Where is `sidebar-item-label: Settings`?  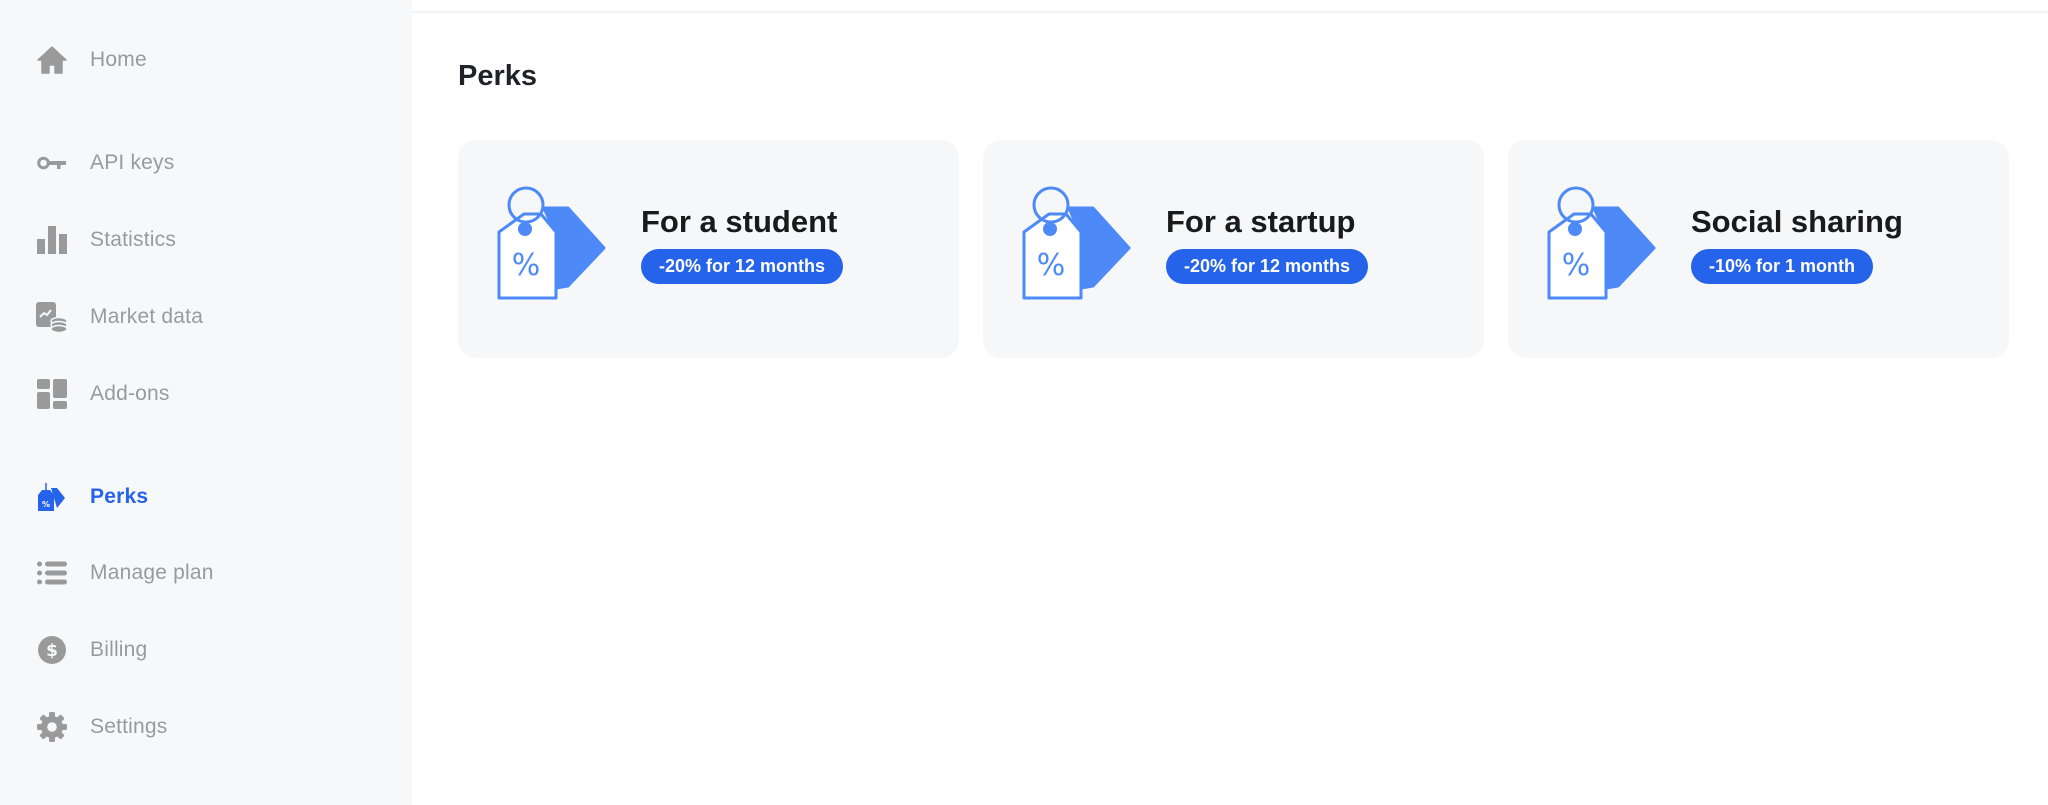
sidebar-item-label: Settings is located at coordinates (129, 726).